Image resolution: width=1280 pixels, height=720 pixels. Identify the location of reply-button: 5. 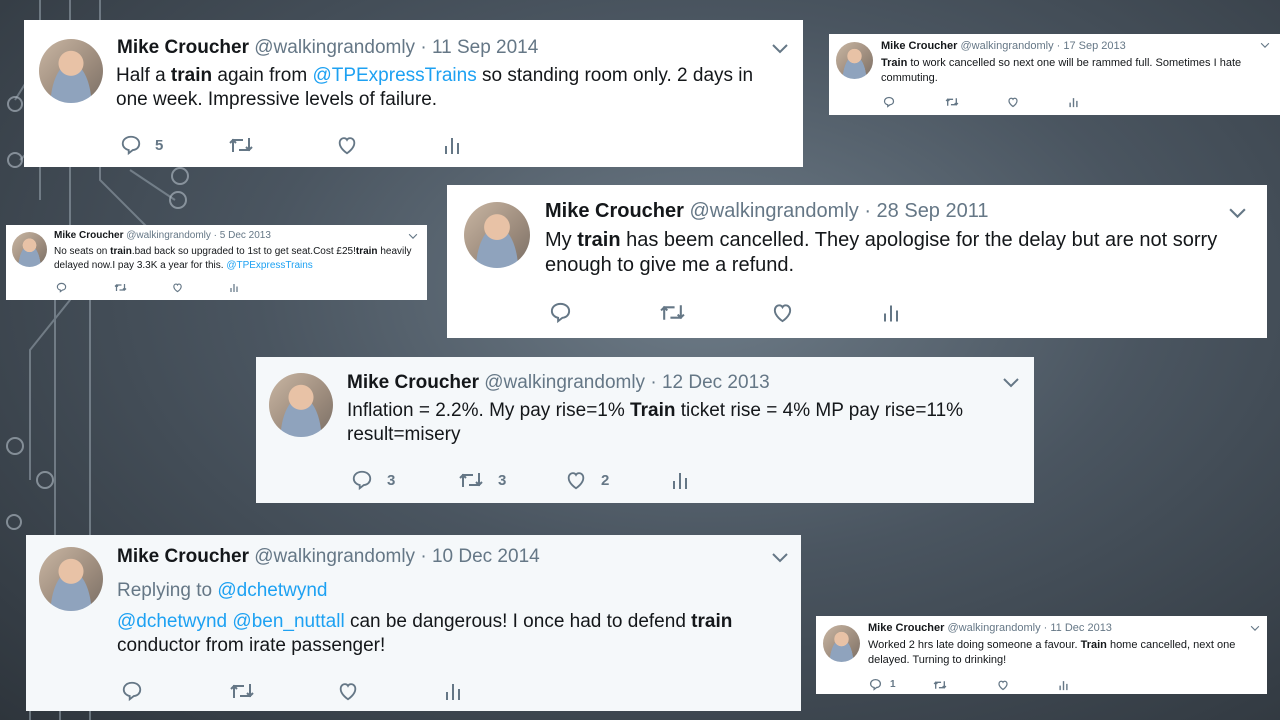
(174, 145).